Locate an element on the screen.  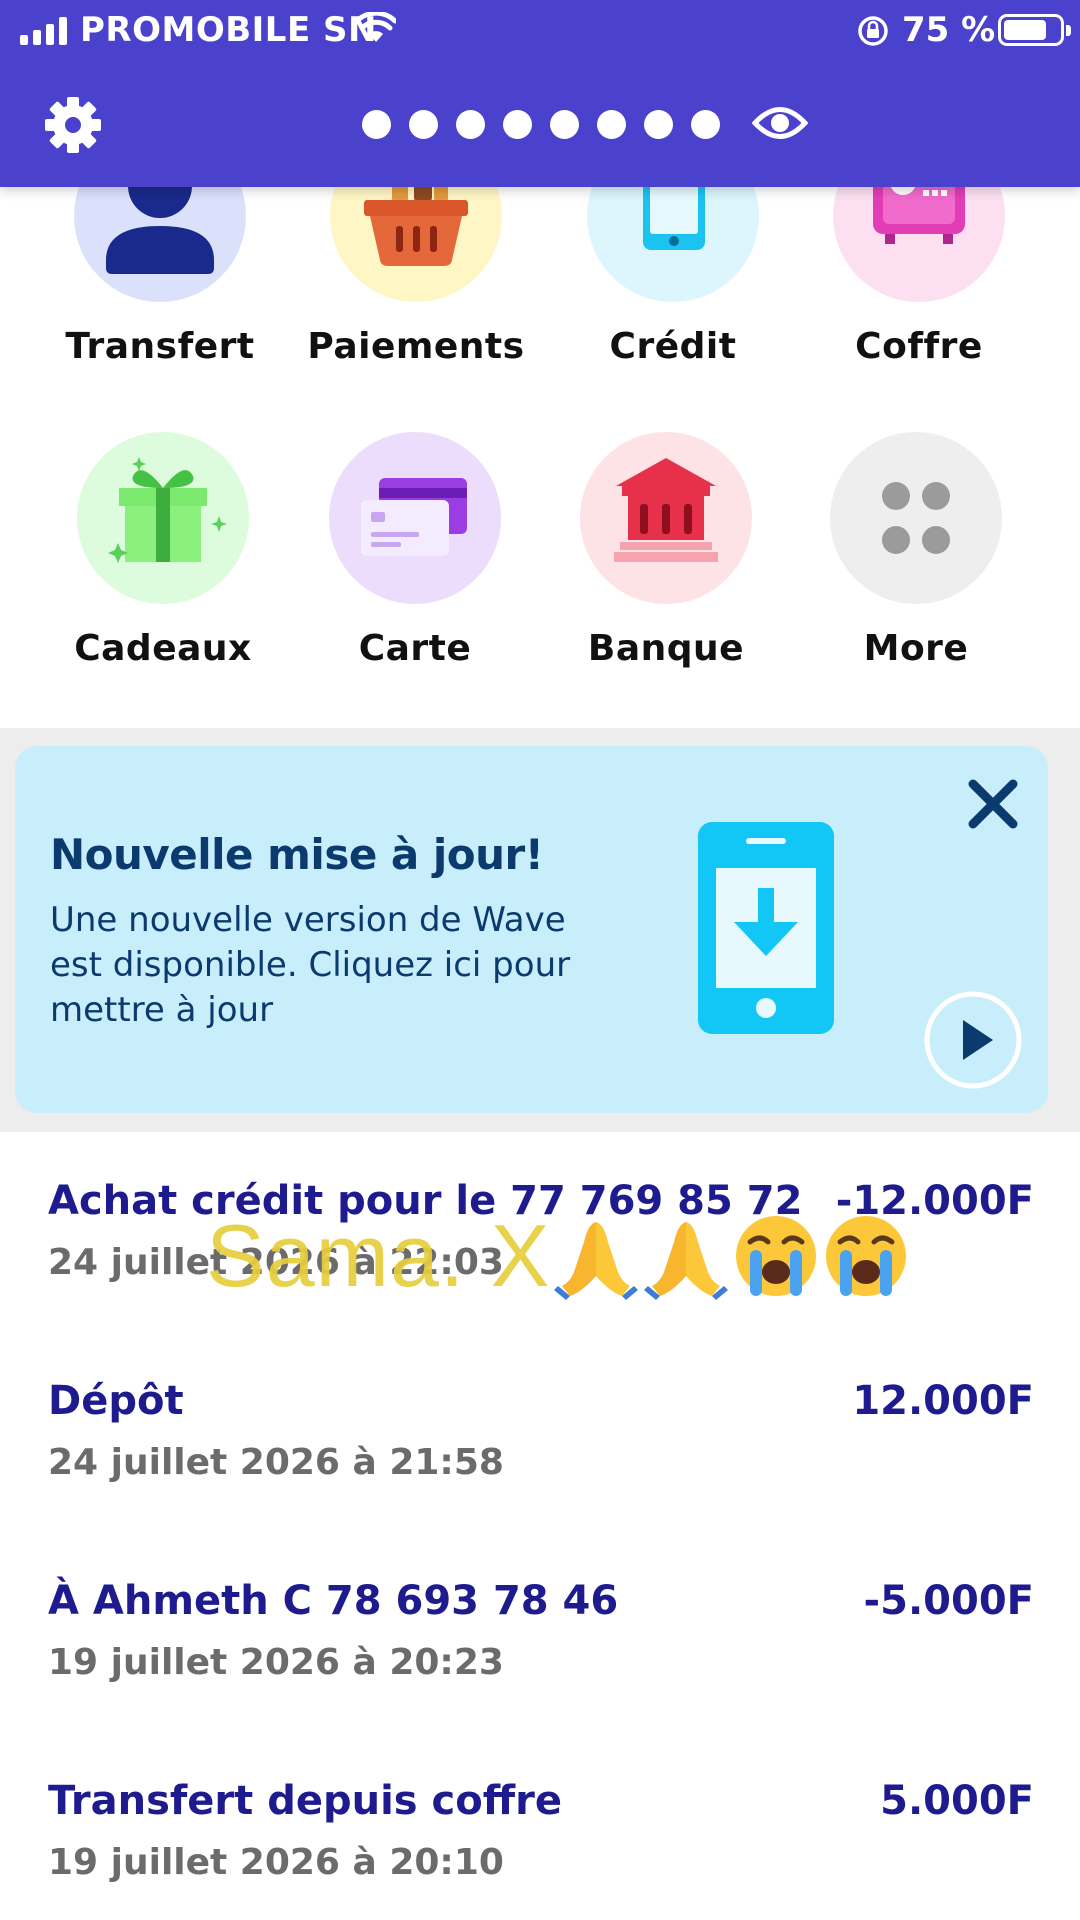
gear-icon is located at coordinates (73, 125).